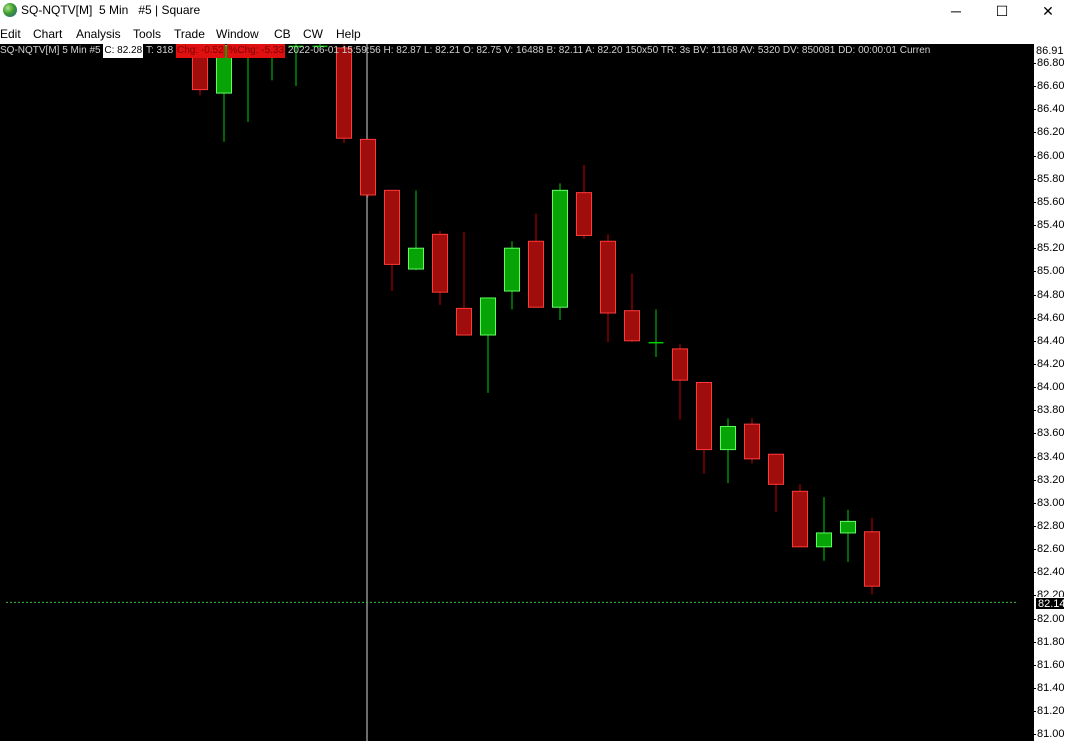 The image size is (1065, 741). I want to click on menu-trade: Trade, so click(189, 34).